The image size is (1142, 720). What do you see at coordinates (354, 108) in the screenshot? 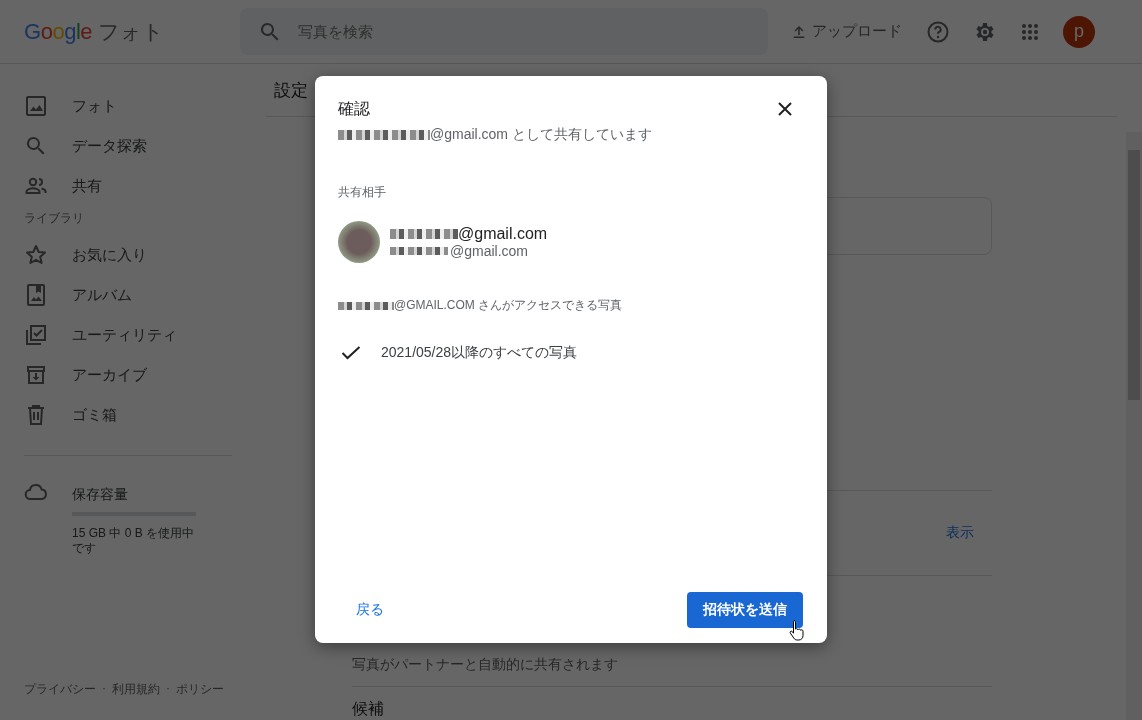
I see `dialog-title: 確認` at bounding box center [354, 108].